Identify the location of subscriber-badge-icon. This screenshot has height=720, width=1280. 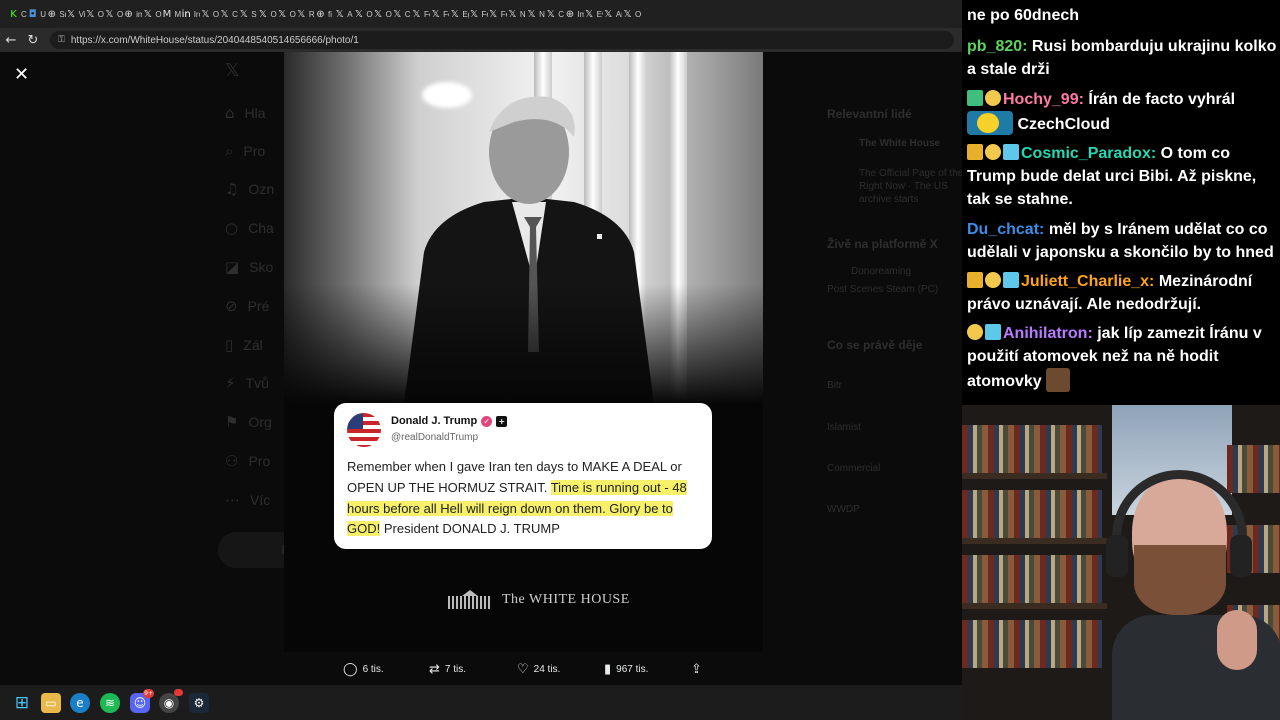
(975, 98).